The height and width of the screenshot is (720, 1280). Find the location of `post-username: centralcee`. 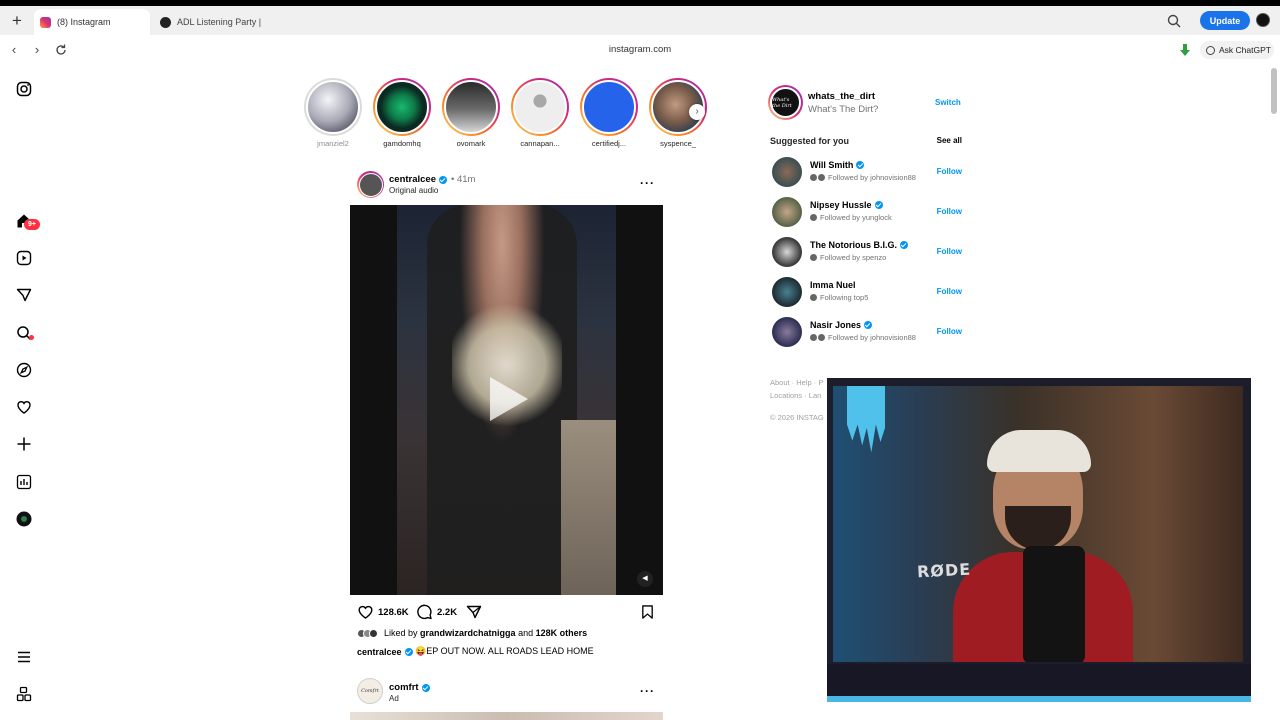

post-username: centralcee is located at coordinates (412, 179).